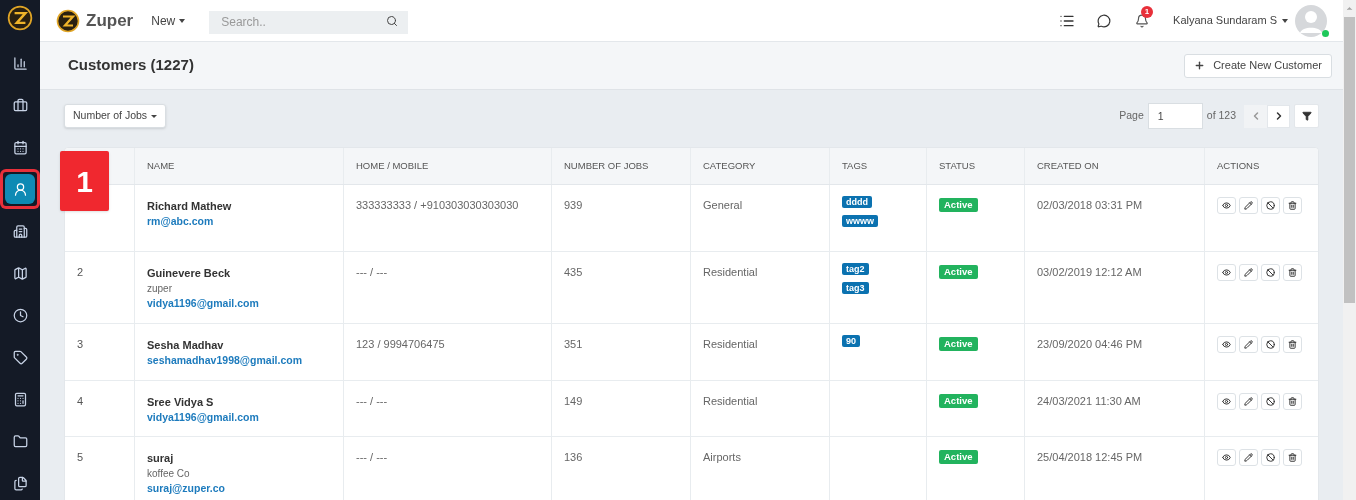  Describe the element at coordinates (20, 399) in the screenshot. I see `calculator-icon` at that location.